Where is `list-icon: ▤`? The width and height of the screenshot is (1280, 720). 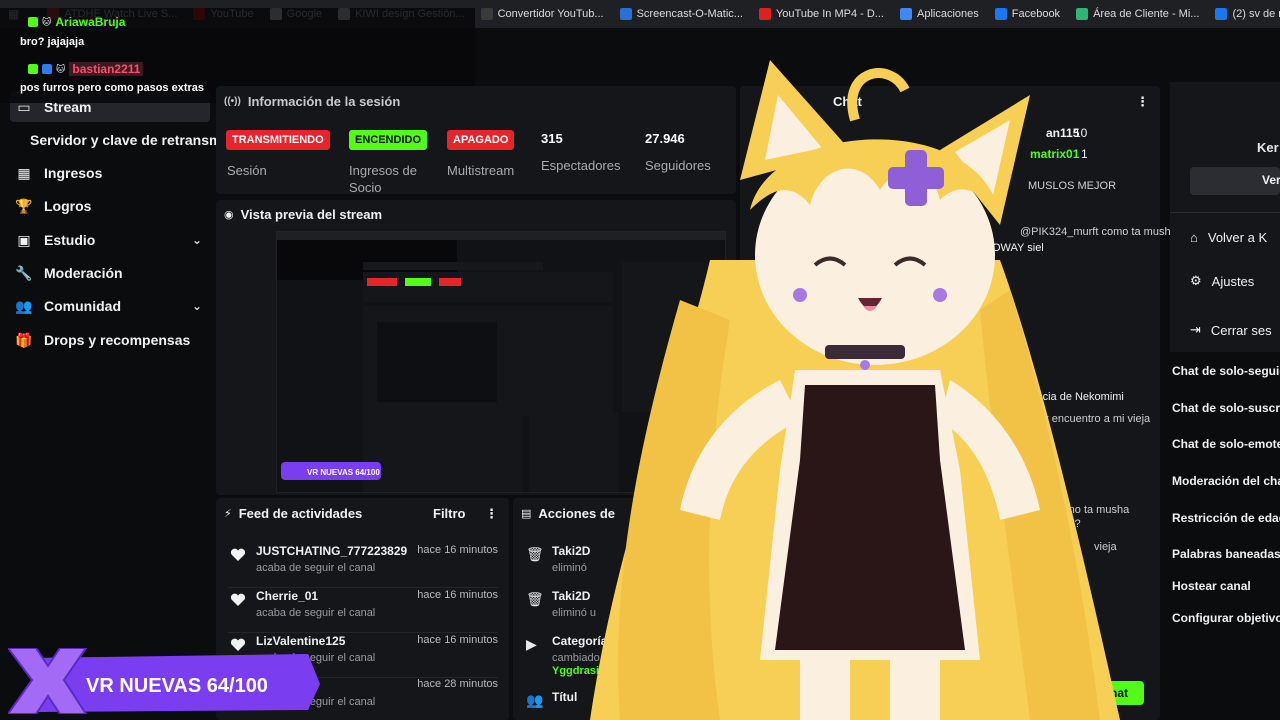
list-icon: ▤ is located at coordinates (526, 514).